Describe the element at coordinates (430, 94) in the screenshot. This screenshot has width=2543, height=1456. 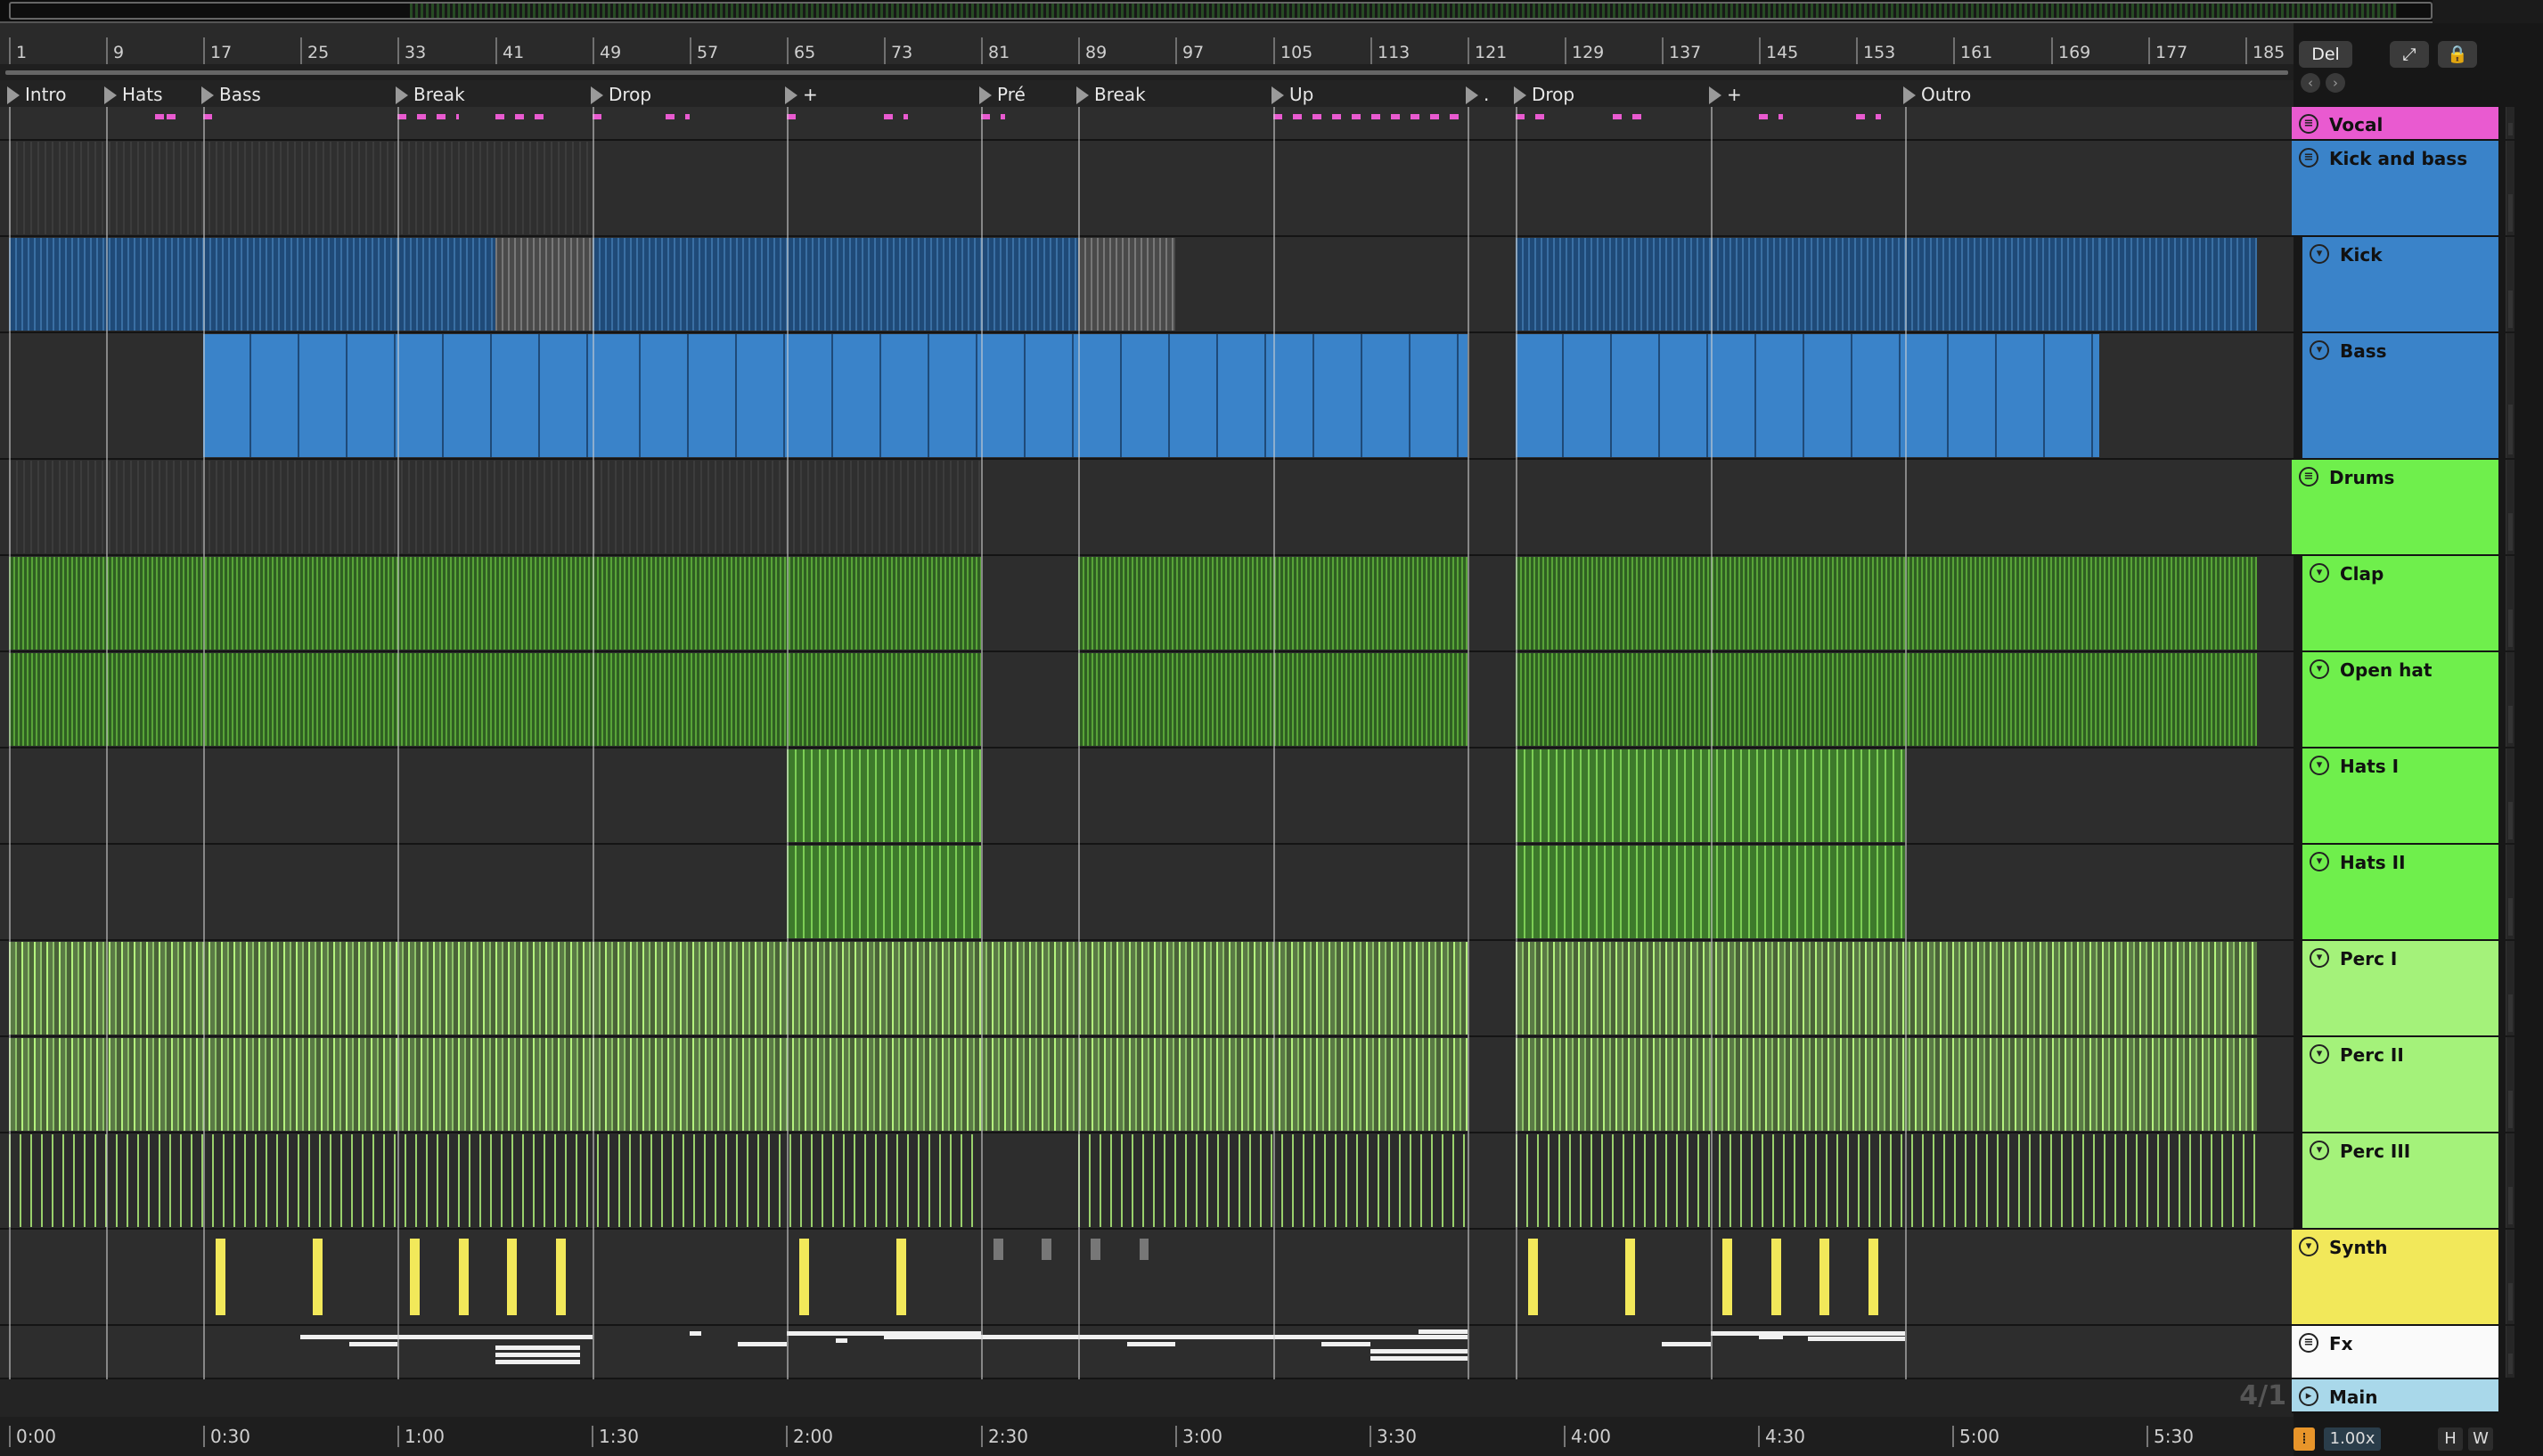
I see `locator: Break` at that location.